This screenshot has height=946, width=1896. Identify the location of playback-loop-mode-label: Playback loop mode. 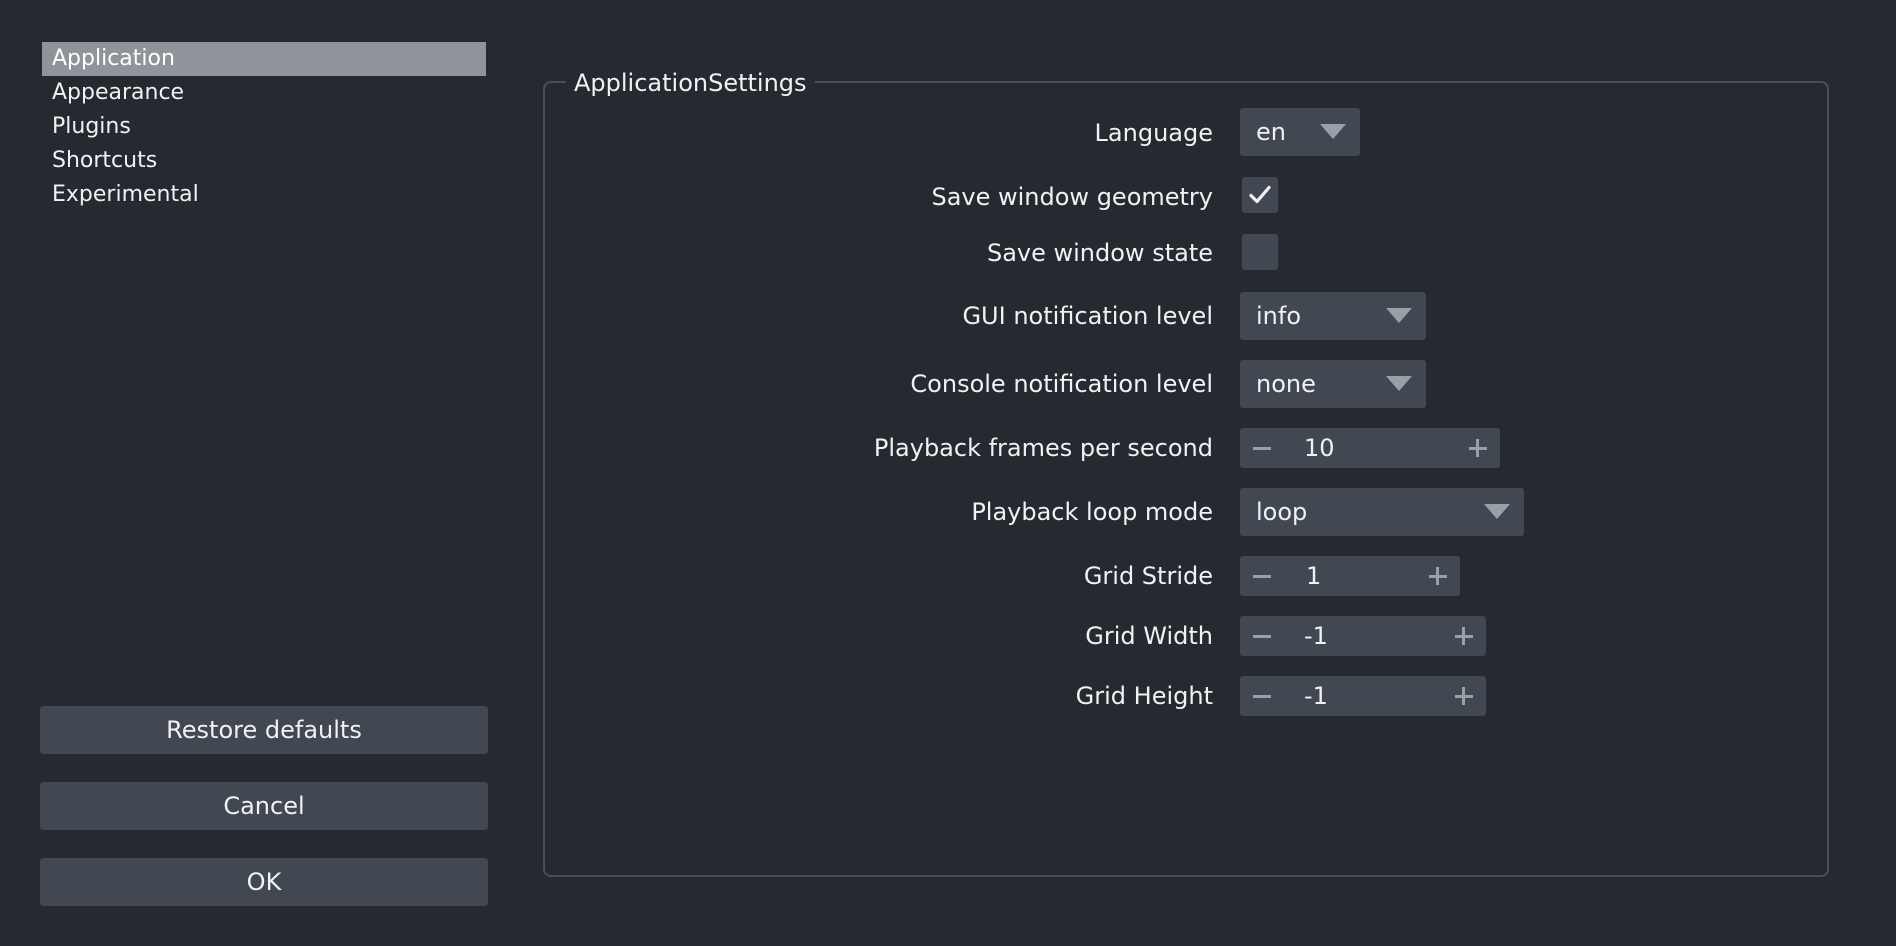
(1092, 512).